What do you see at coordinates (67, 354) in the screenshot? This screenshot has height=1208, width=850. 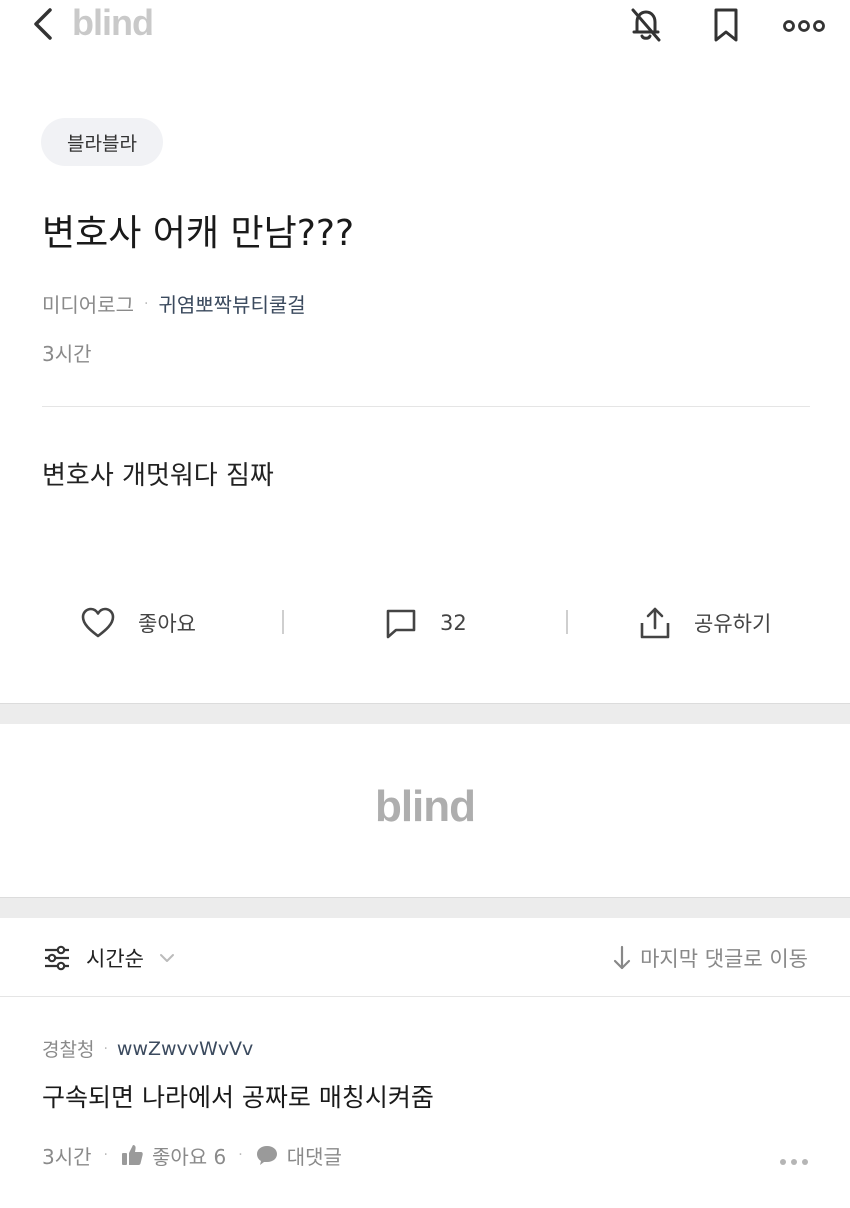 I see `post-time: 3시간` at bounding box center [67, 354].